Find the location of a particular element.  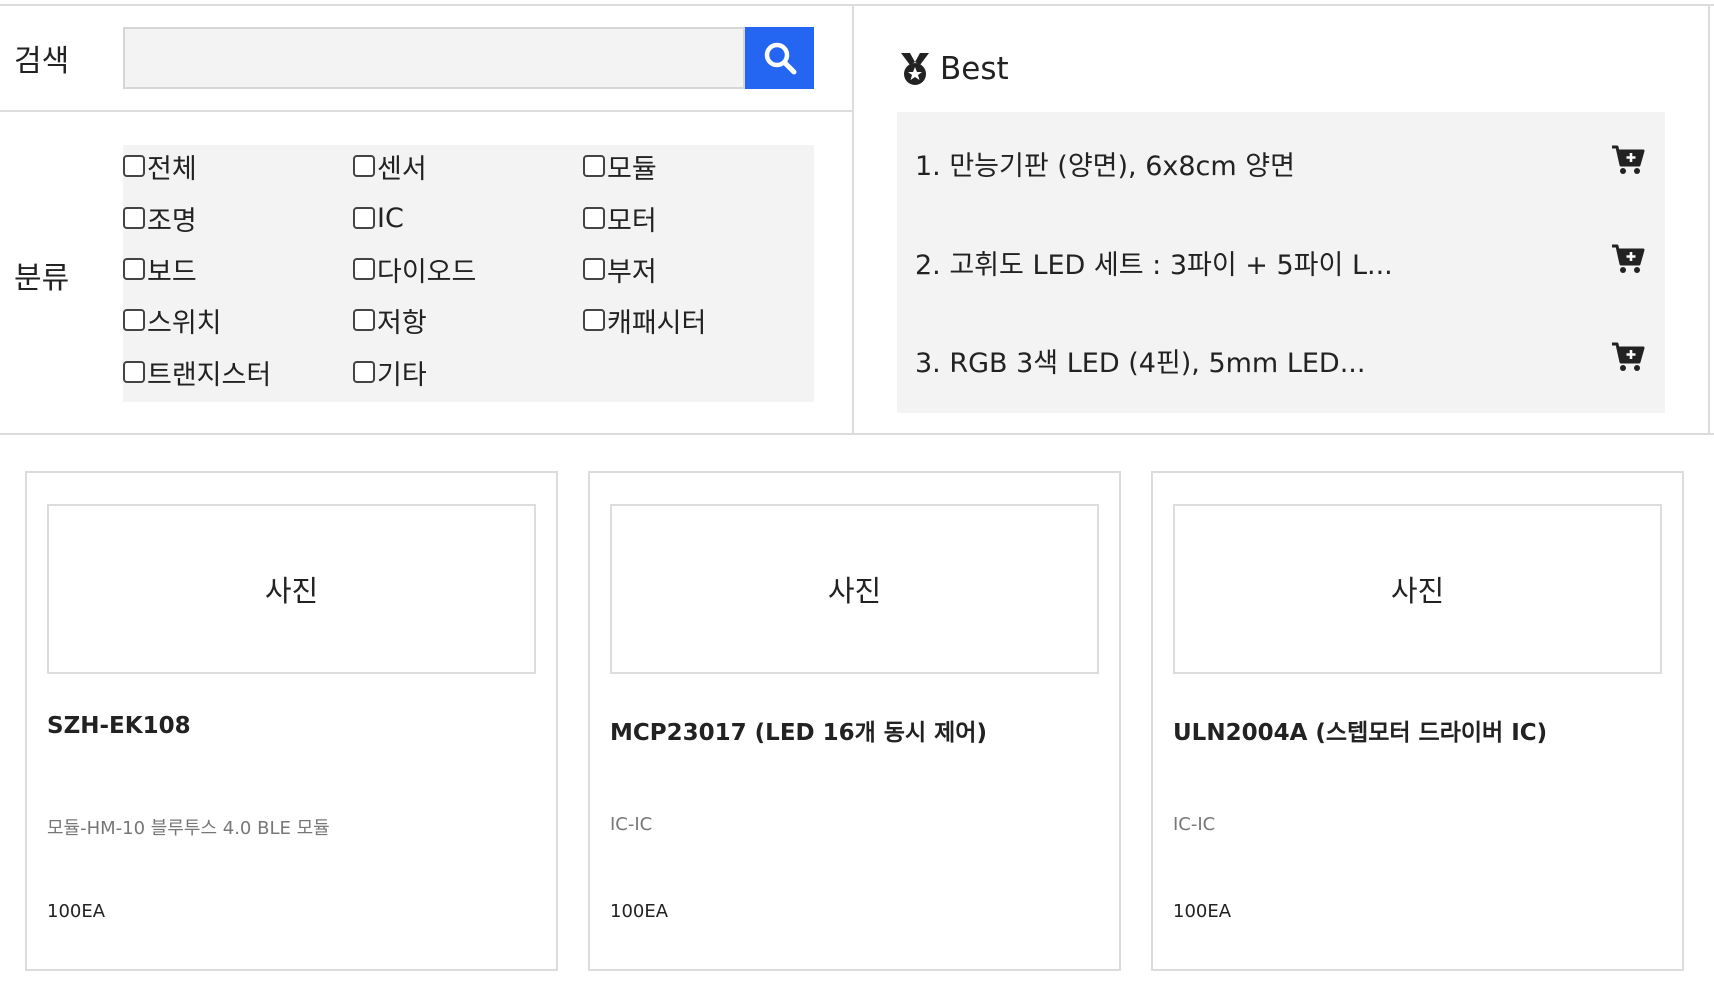

category-option-label: 센서 is located at coordinates (402, 169).